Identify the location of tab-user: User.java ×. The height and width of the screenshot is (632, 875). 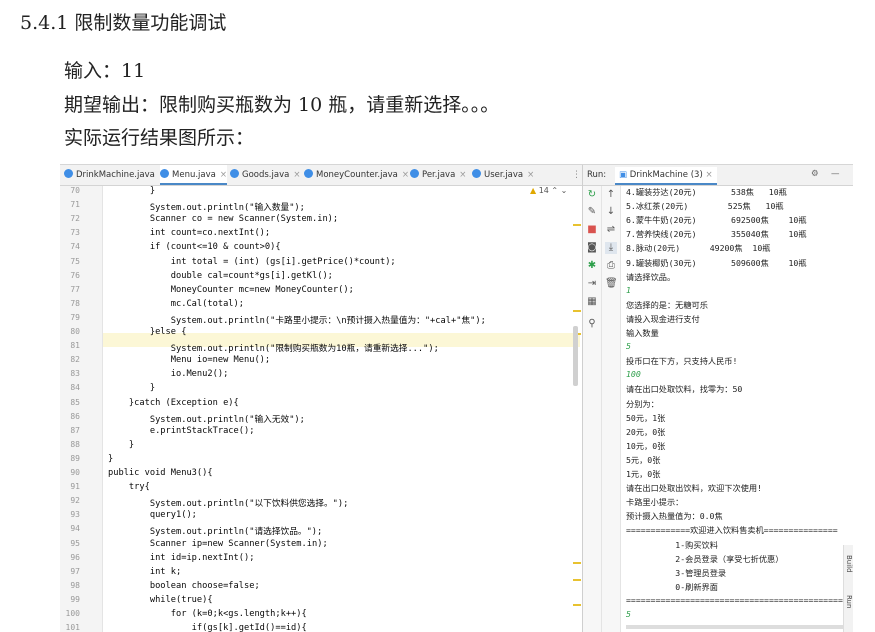
(503, 175).